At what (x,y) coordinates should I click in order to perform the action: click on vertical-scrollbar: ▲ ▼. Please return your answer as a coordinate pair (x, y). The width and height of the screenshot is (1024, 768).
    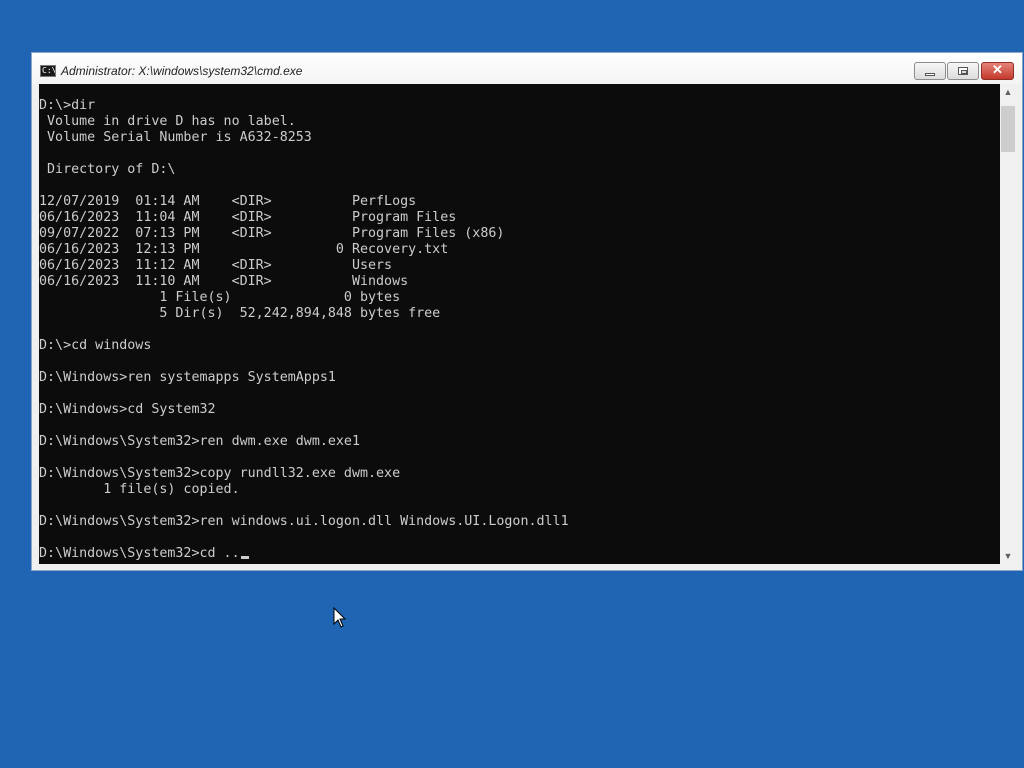
    Looking at the image, I should click on (1008, 324).